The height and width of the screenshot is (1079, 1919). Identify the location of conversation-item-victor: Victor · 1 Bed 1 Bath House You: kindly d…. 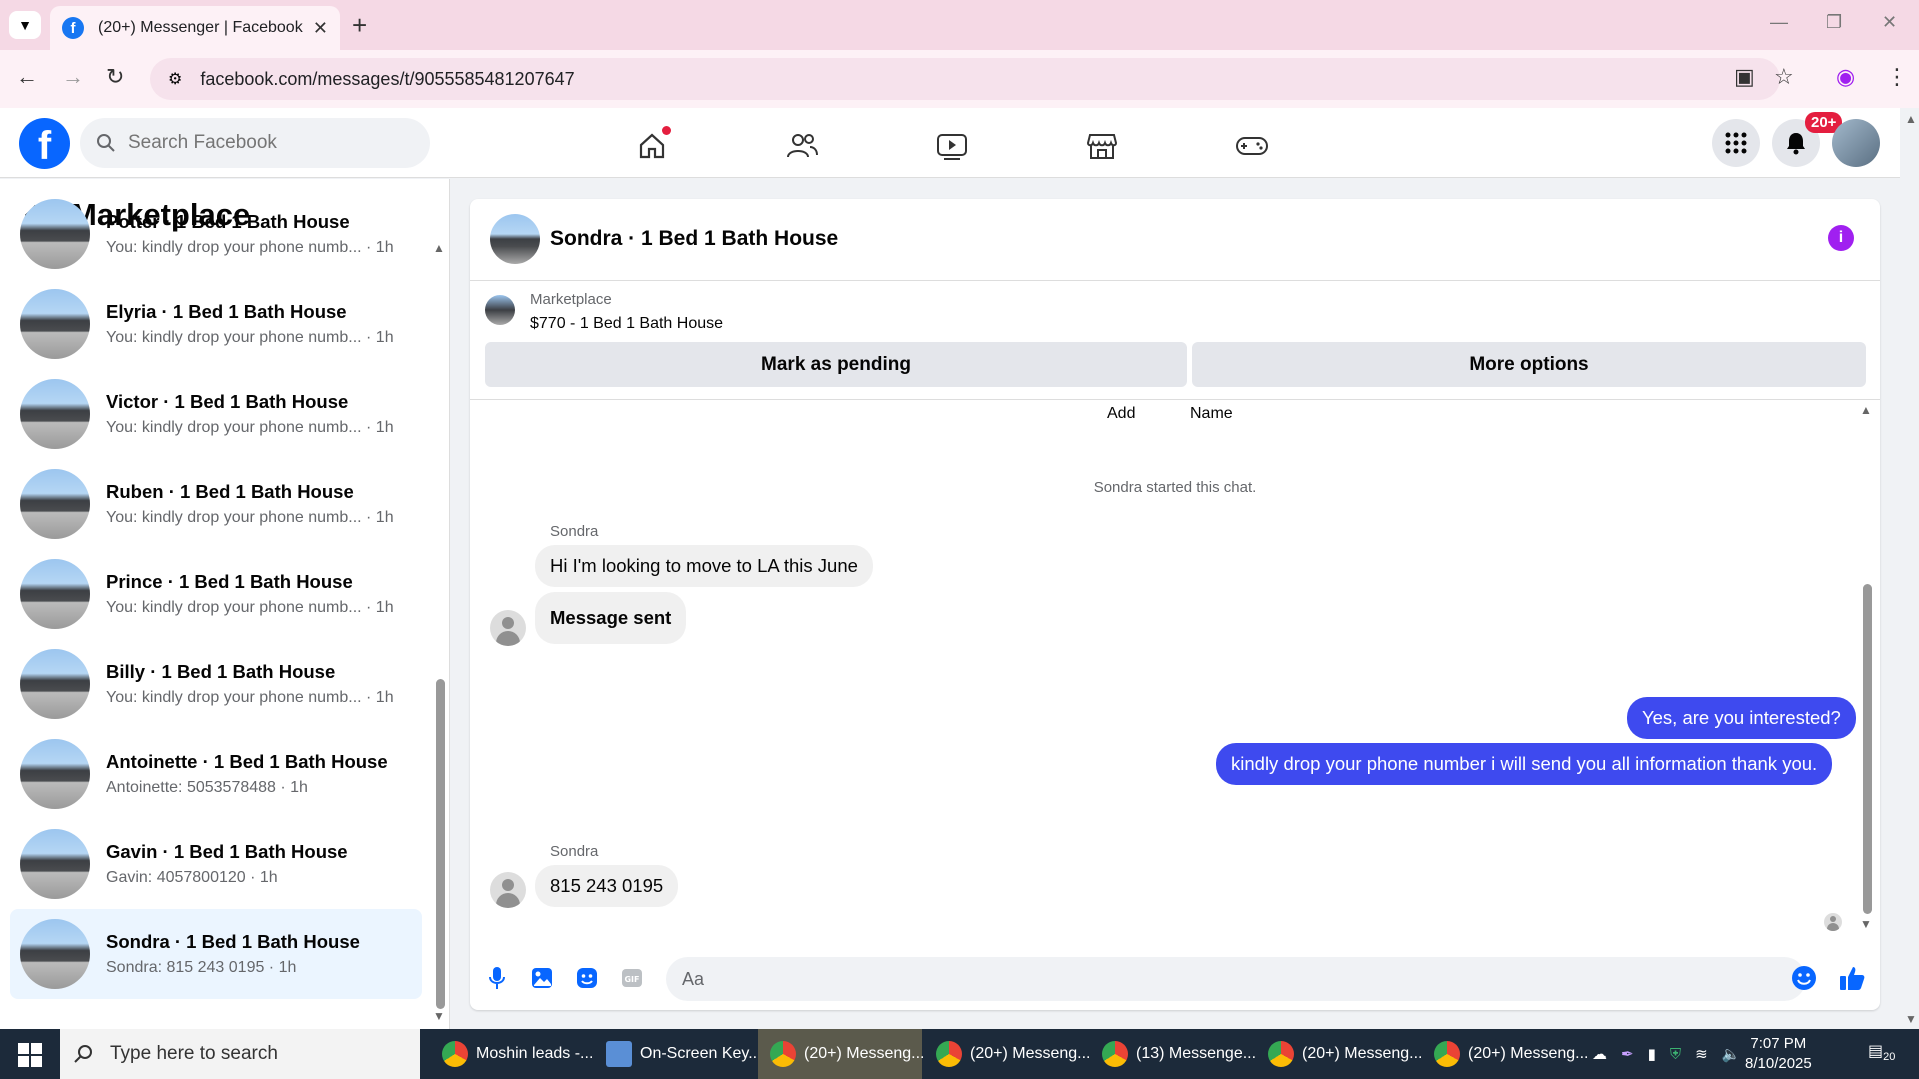
(216, 414).